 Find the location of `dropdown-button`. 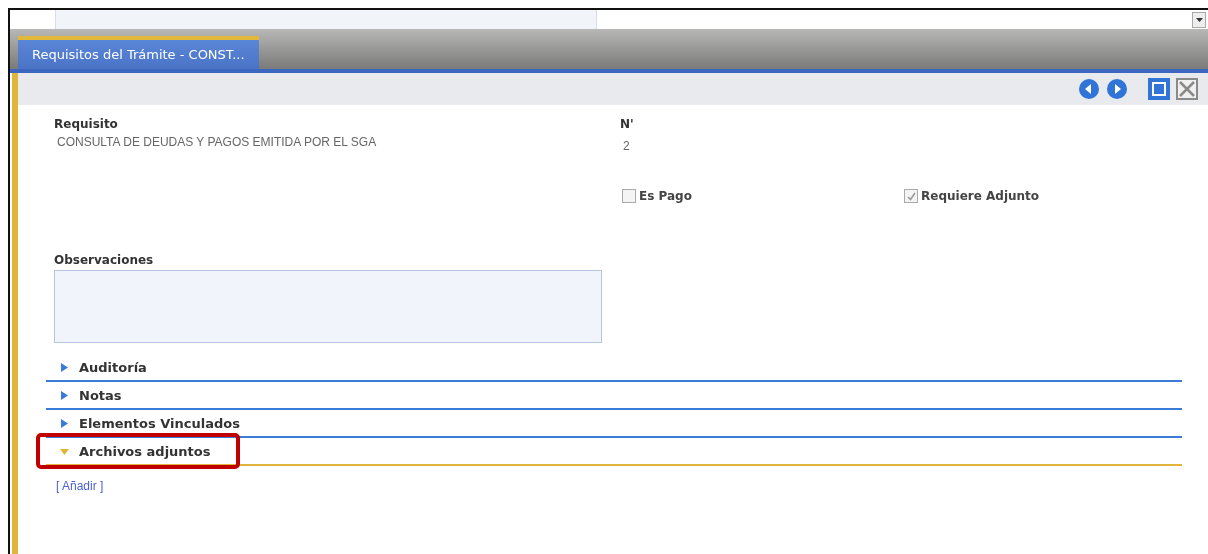

dropdown-button is located at coordinates (1199, 20).